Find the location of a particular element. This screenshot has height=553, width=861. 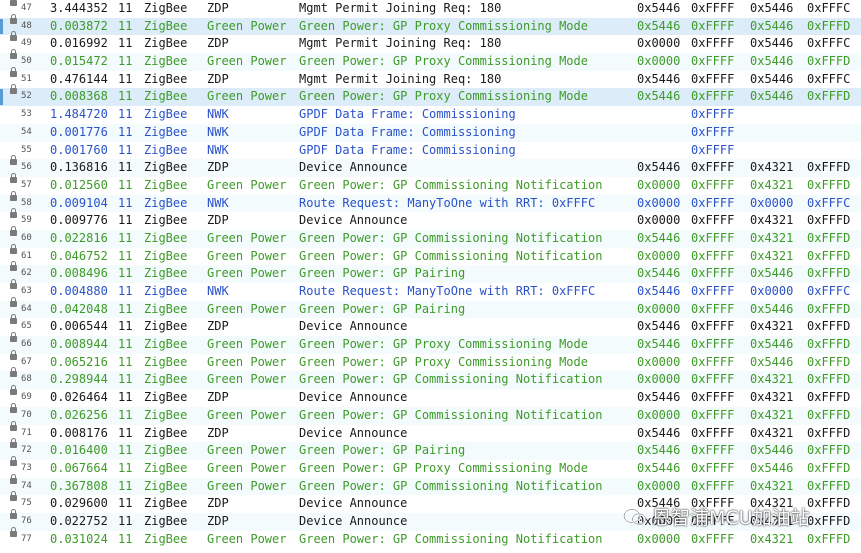

packet-time: 0.016992 is located at coordinates (79, 43).